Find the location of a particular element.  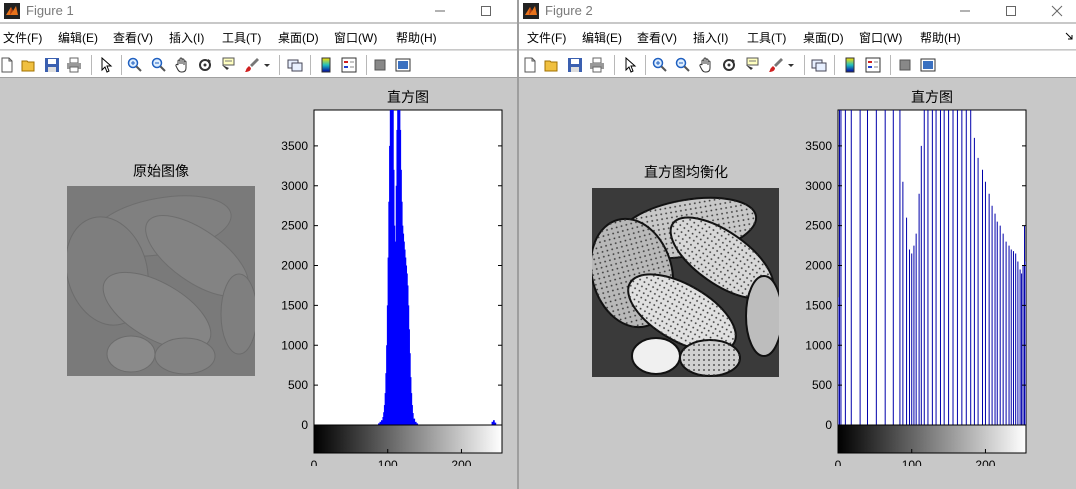

new-file-icon is located at coordinates (7, 65).